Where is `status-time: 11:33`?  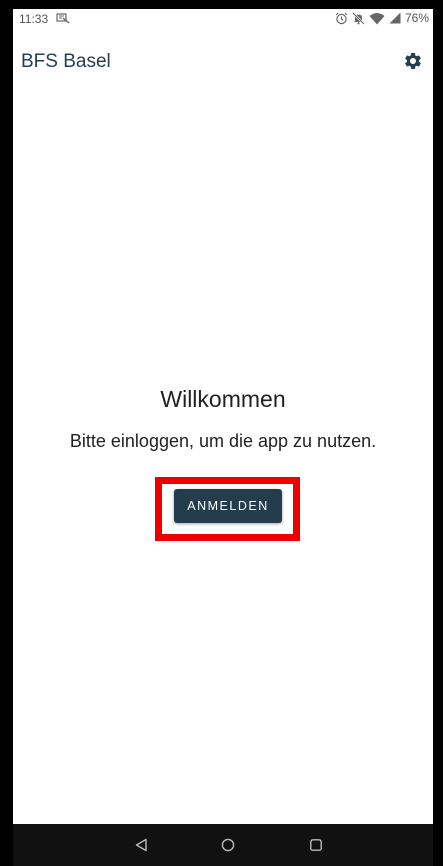 status-time: 11:33 is located at coordinates (34, 19).